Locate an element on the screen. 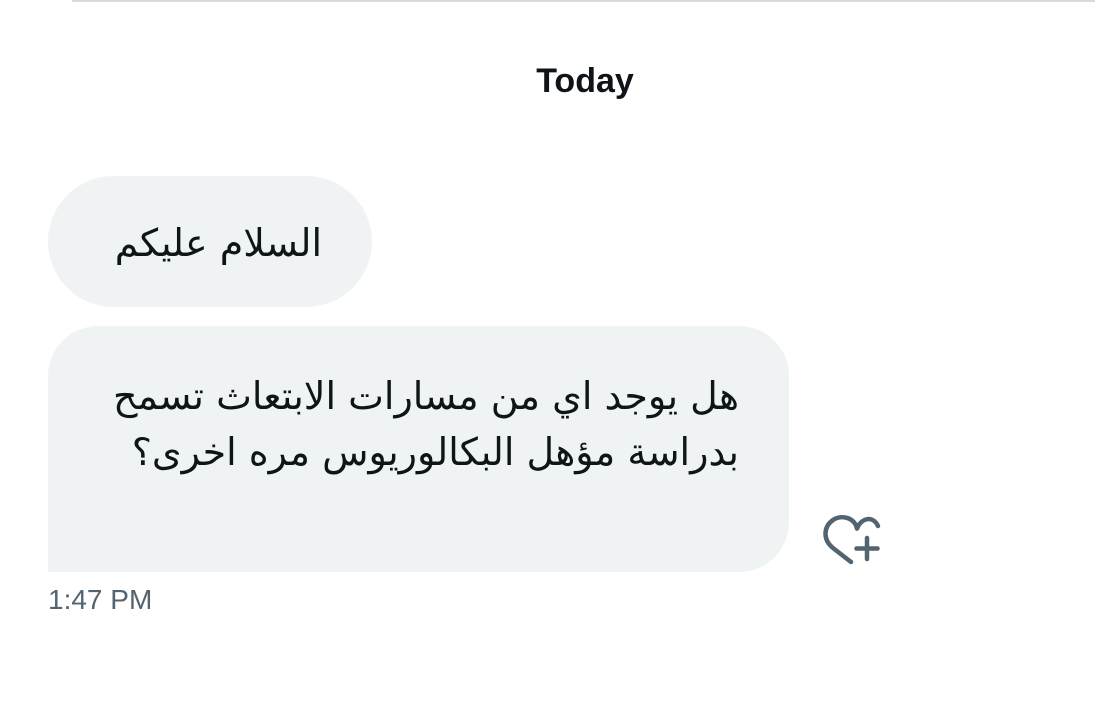 The width and height of the screenshot is (1095, 701). message-bubble: السلام عليكم is located at coordinates (210, 241).